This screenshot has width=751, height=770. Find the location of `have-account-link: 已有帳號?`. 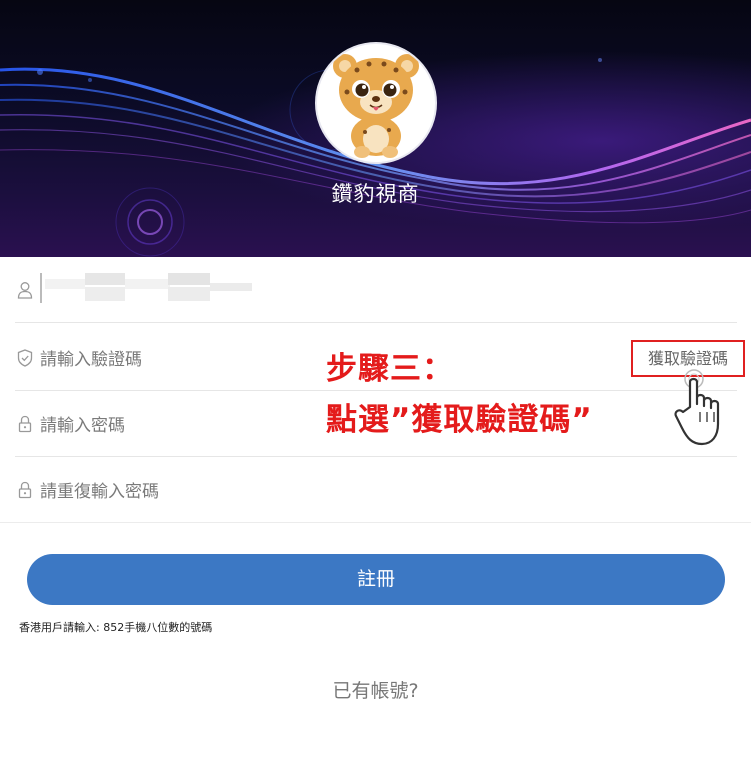

have-account-link: 已有帳號? is located at coordinates (375, 689).